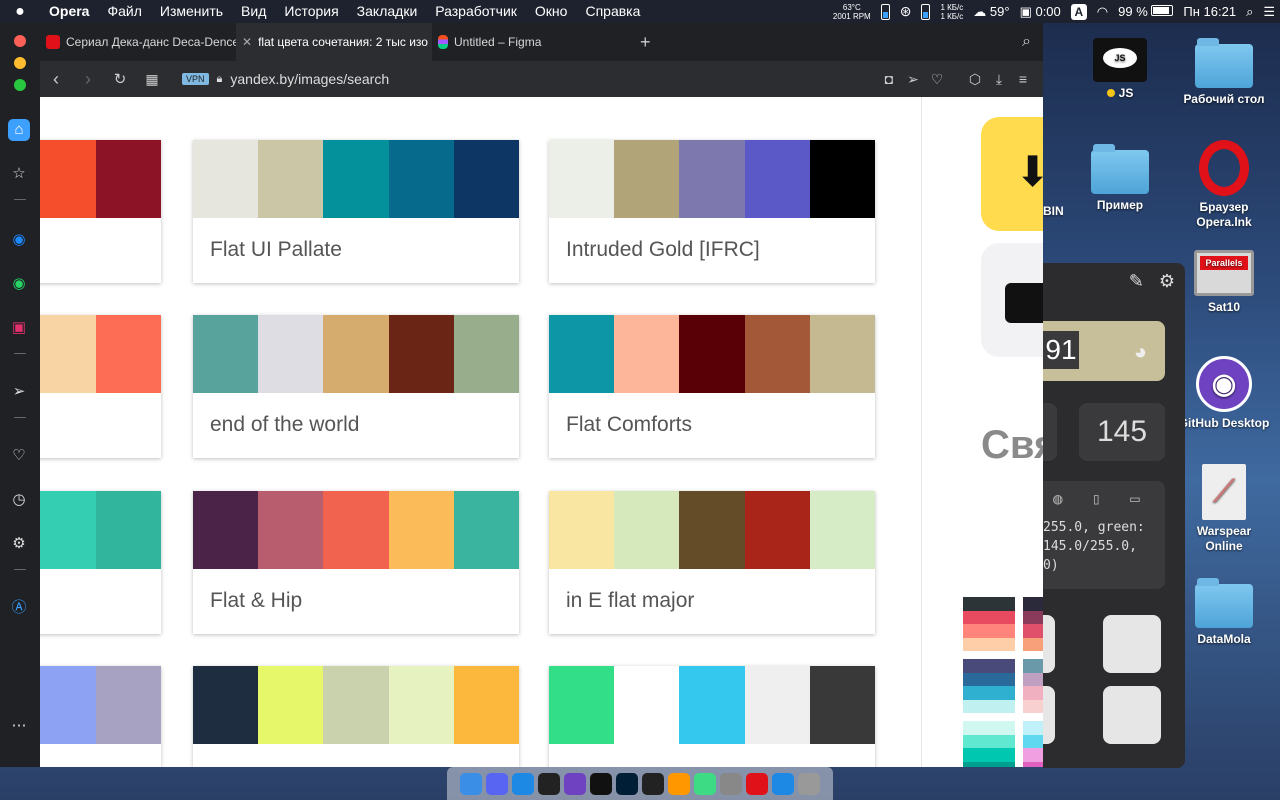 The width and height of the screenshot is (1280, 800). Describe the element at coordinates (991, 12) in the screenshot. I see `weather-readout: ☁ 59°` at that location.